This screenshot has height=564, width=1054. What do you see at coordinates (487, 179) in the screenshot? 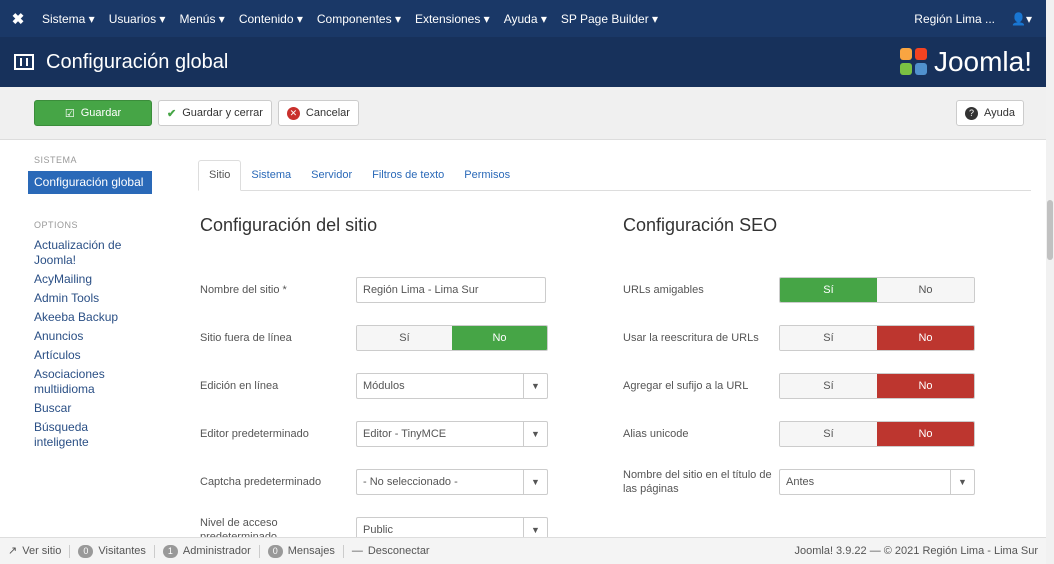
I see `tab-permisos: Permisos` at bounding box center [487, 179].